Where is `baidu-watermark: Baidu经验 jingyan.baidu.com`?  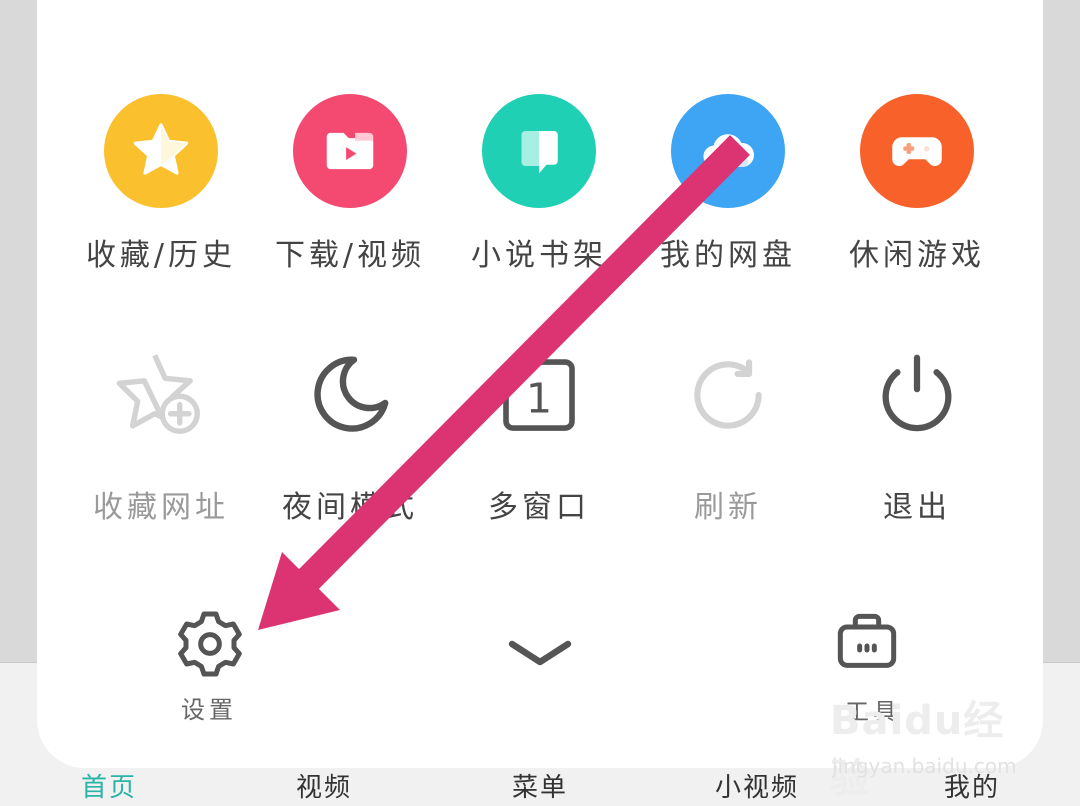 baidu-watermark: Baidu经验 jingyan.baidu.com is located at coordinates (928, 744).